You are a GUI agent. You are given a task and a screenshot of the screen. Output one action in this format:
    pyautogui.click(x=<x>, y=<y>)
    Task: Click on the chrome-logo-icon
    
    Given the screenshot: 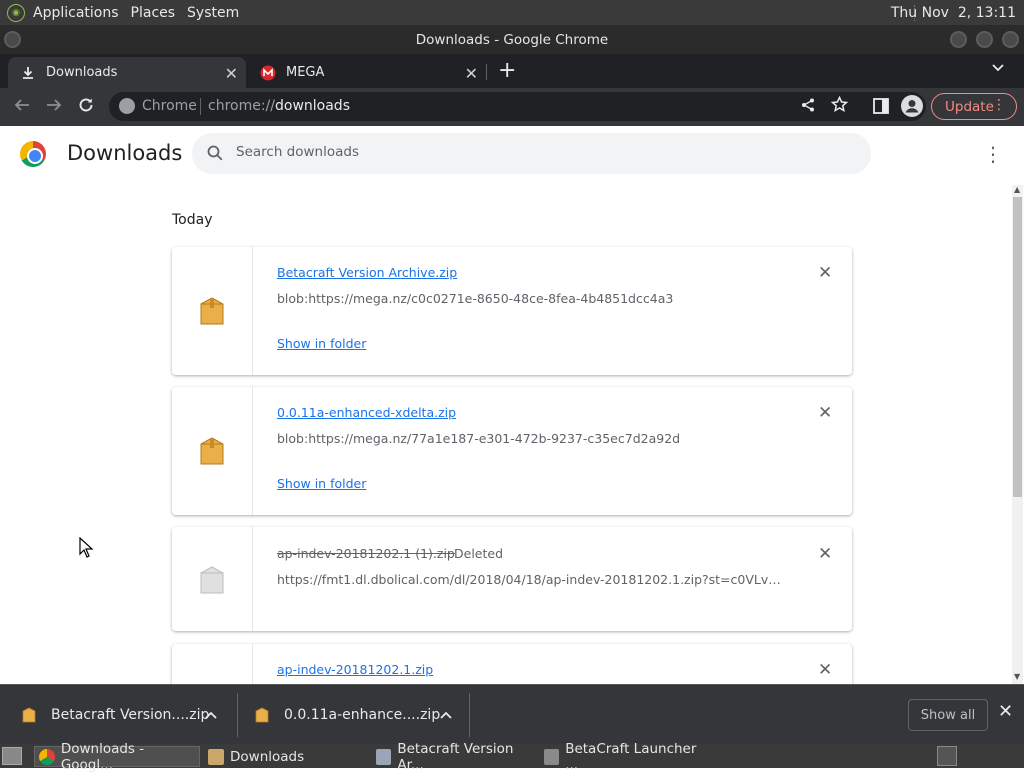 What is the action you would take?
    pyautogui.click(x=33, y=154)
    